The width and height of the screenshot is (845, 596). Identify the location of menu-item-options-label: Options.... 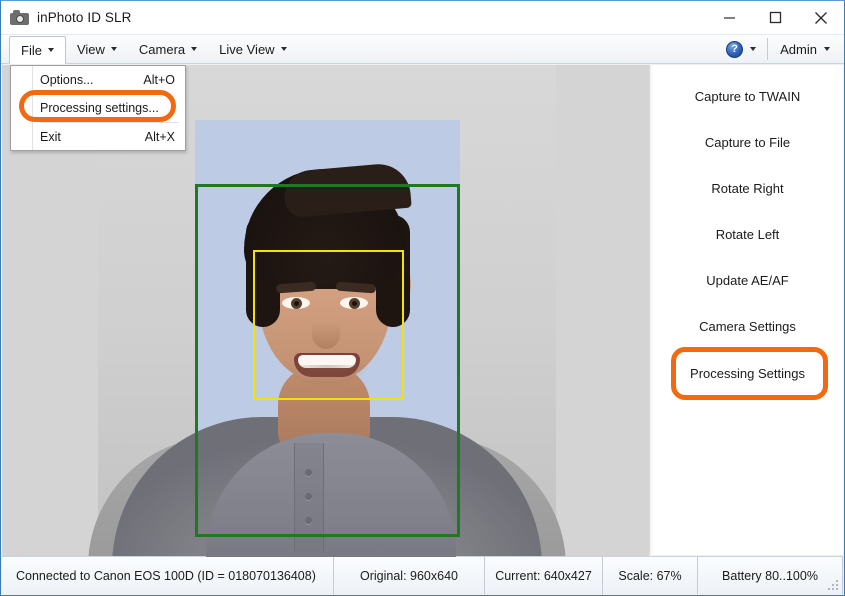
(67, 80).